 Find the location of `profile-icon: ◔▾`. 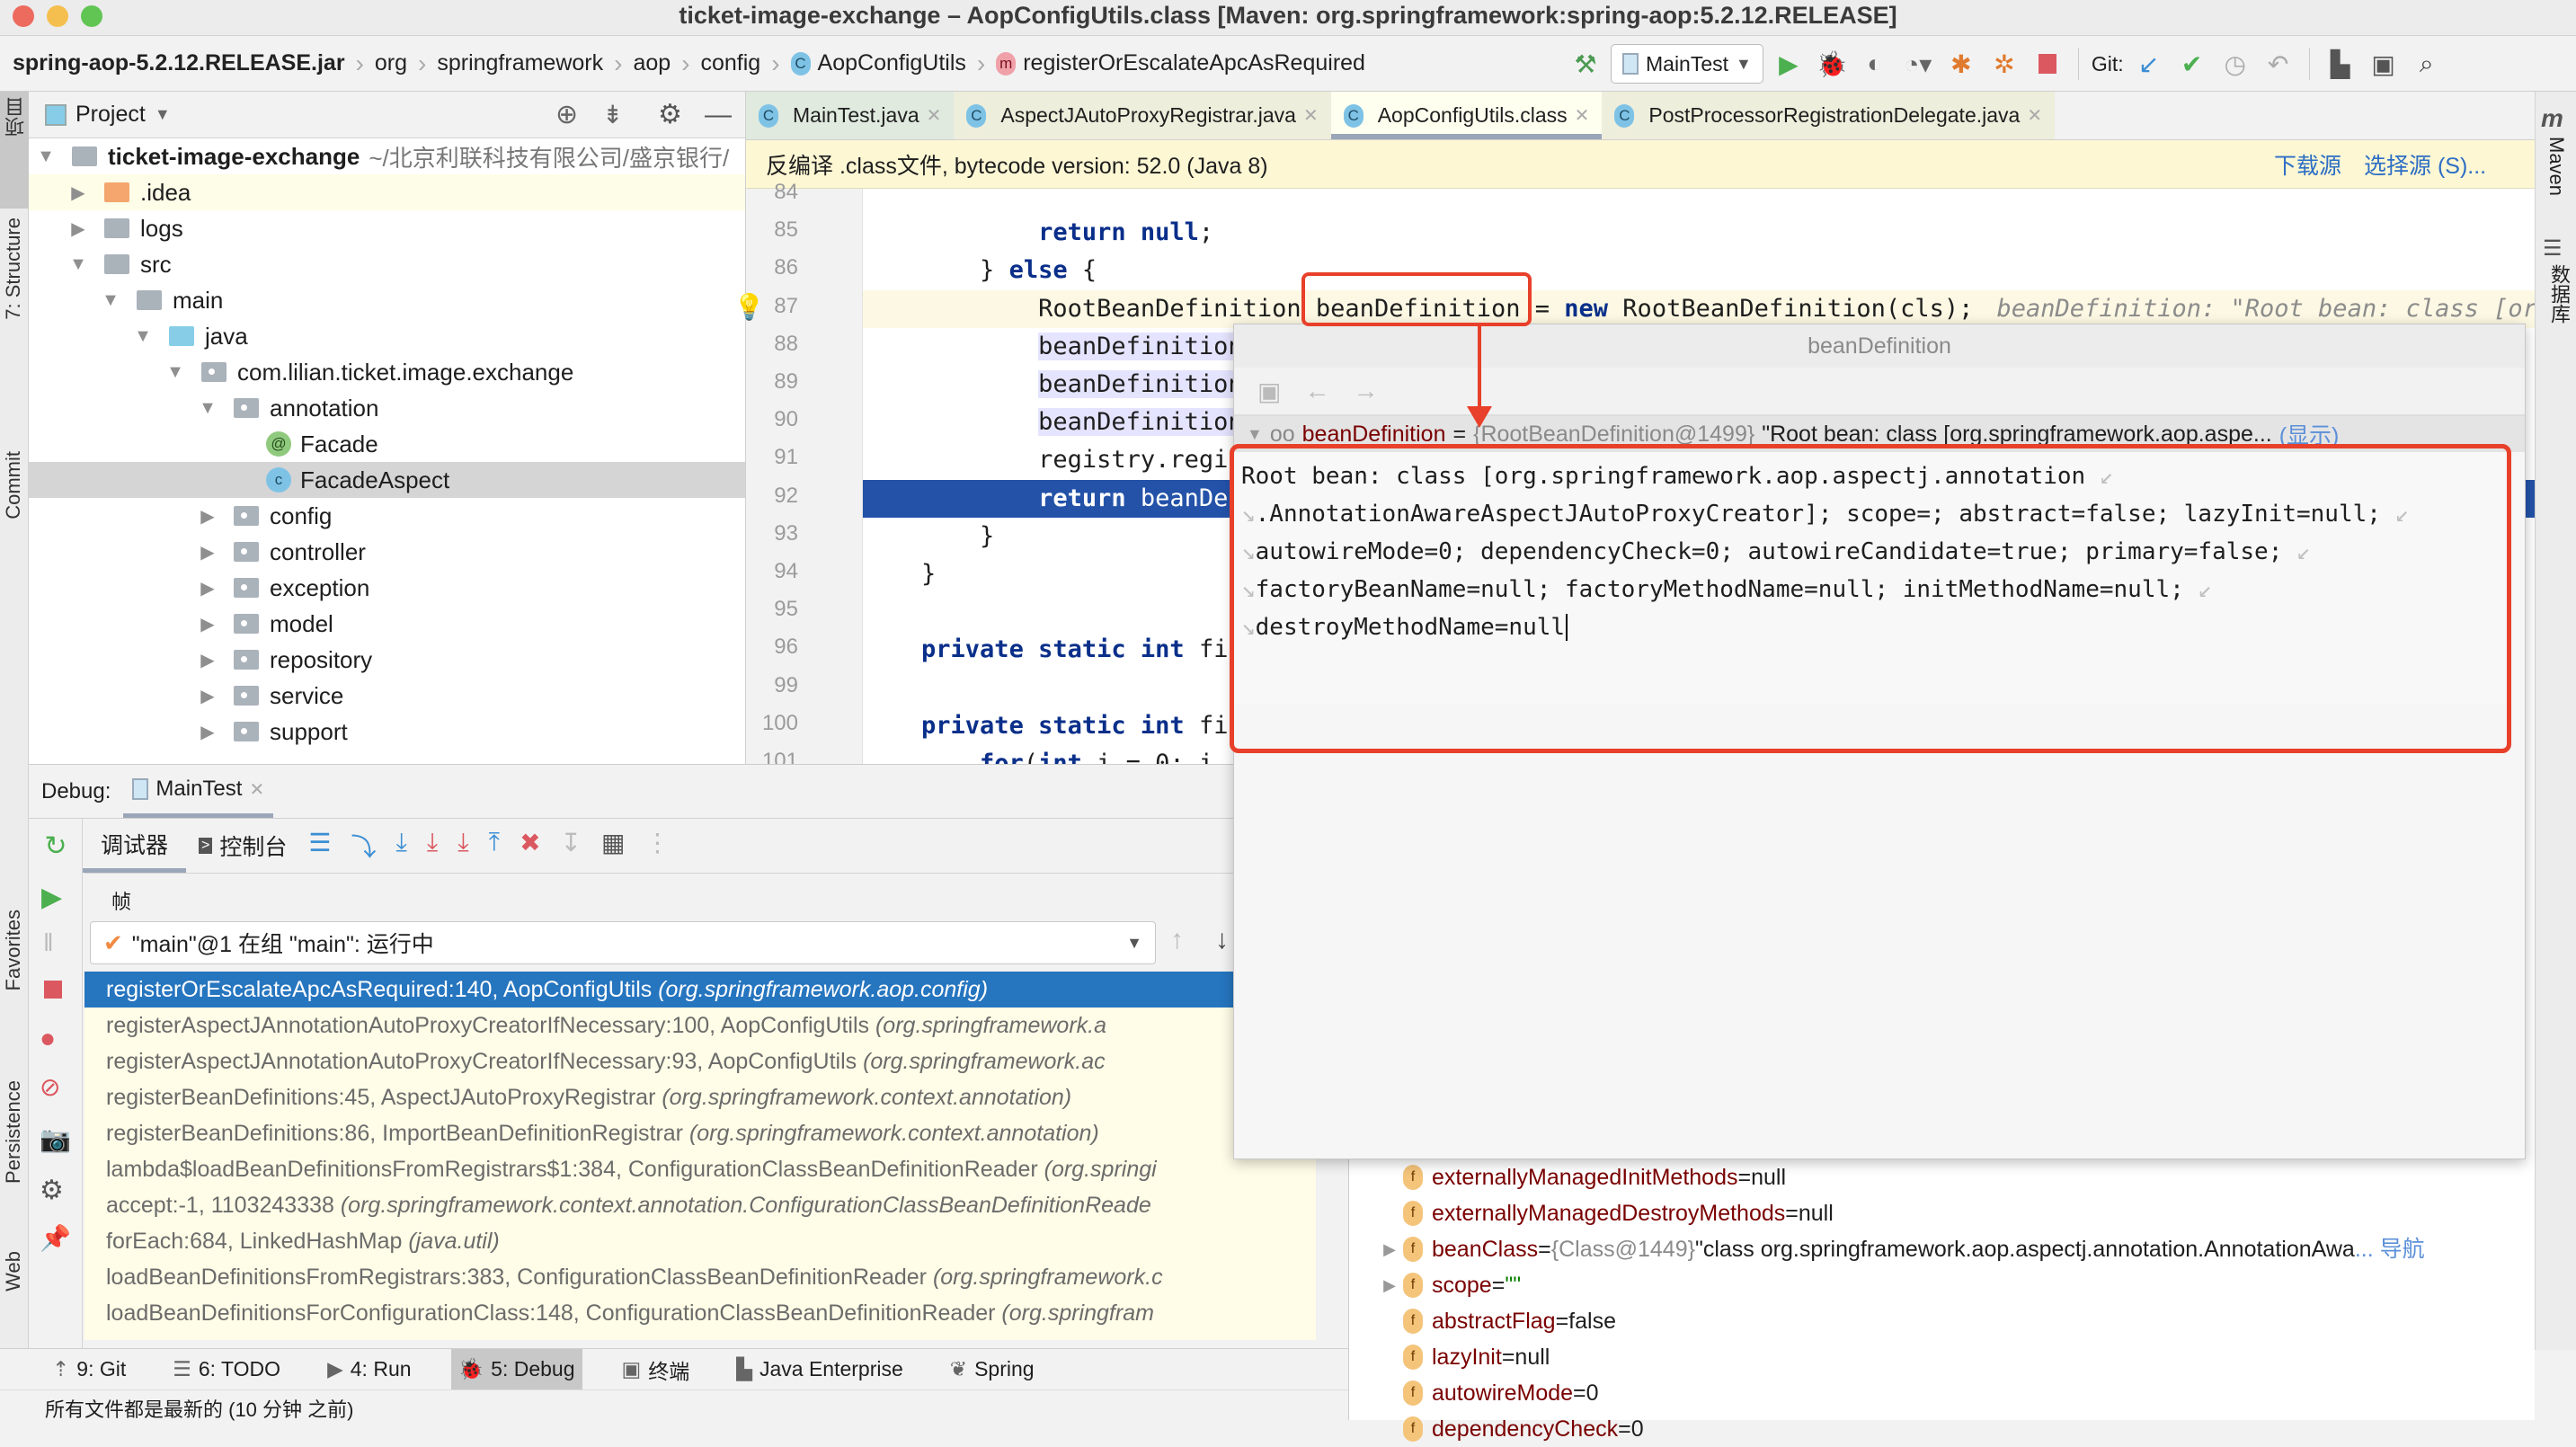

profile-icon: ◔▾ is located at coordinates (1918, 64).